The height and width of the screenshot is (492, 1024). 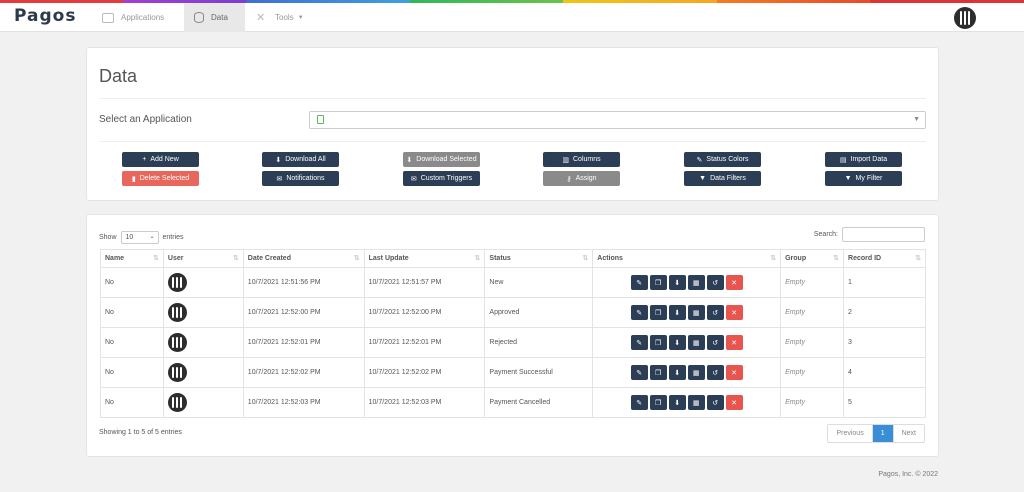 I want to click on column-header-user: User ⇅, so click(x=203, y=258).